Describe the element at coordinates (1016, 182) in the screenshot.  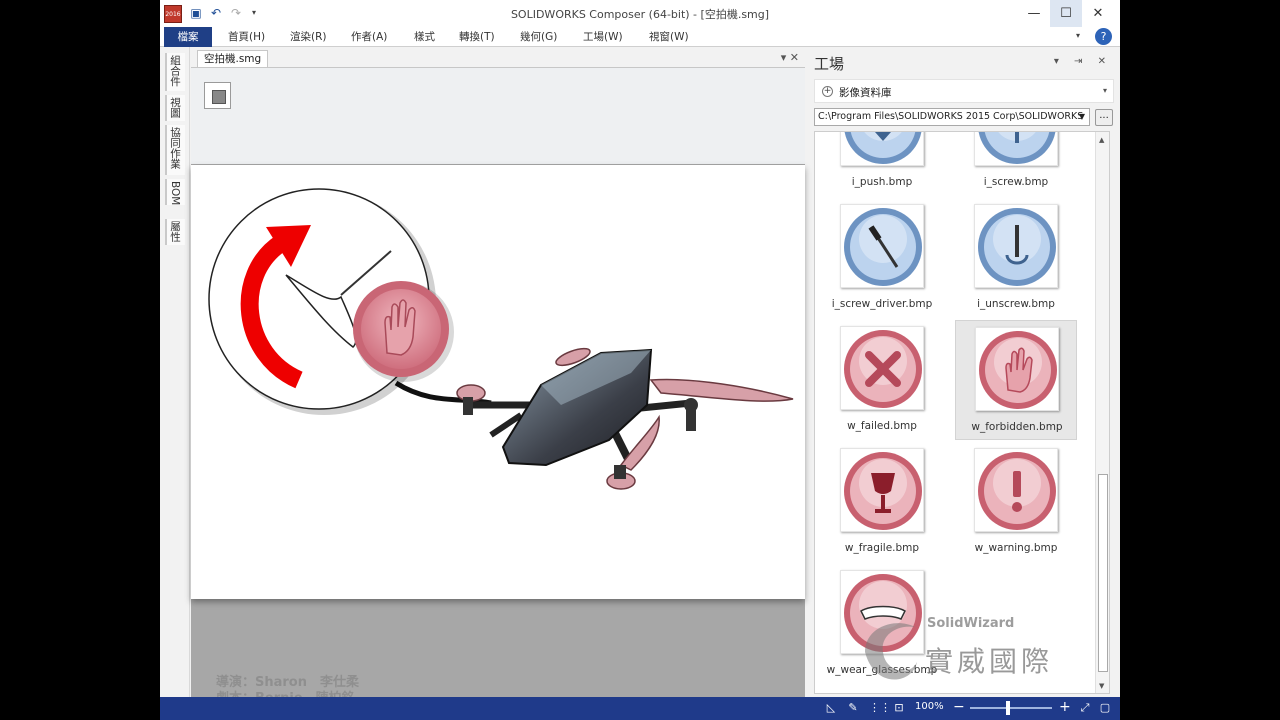
I see `gallery-item-label: i_screw.bmp` at that location.